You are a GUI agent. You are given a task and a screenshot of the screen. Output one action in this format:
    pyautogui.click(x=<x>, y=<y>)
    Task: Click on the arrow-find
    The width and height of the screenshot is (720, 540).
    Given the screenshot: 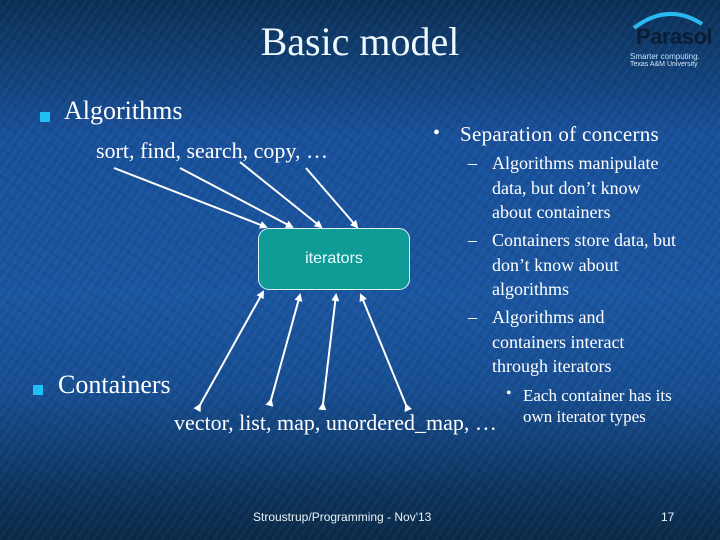 What is the action you would take?
    pyautogui.click(x=236, y=197)
    